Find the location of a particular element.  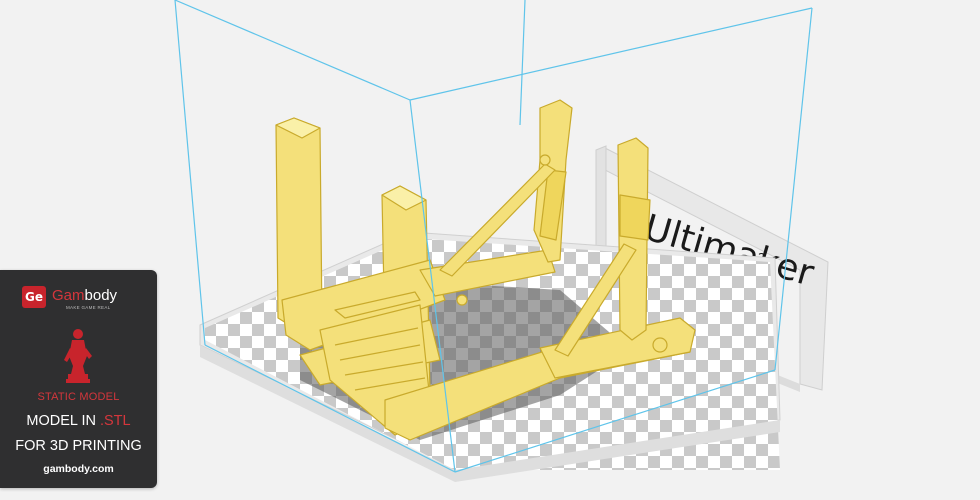

figure-statue-icon is located at coordinates (78, 356).